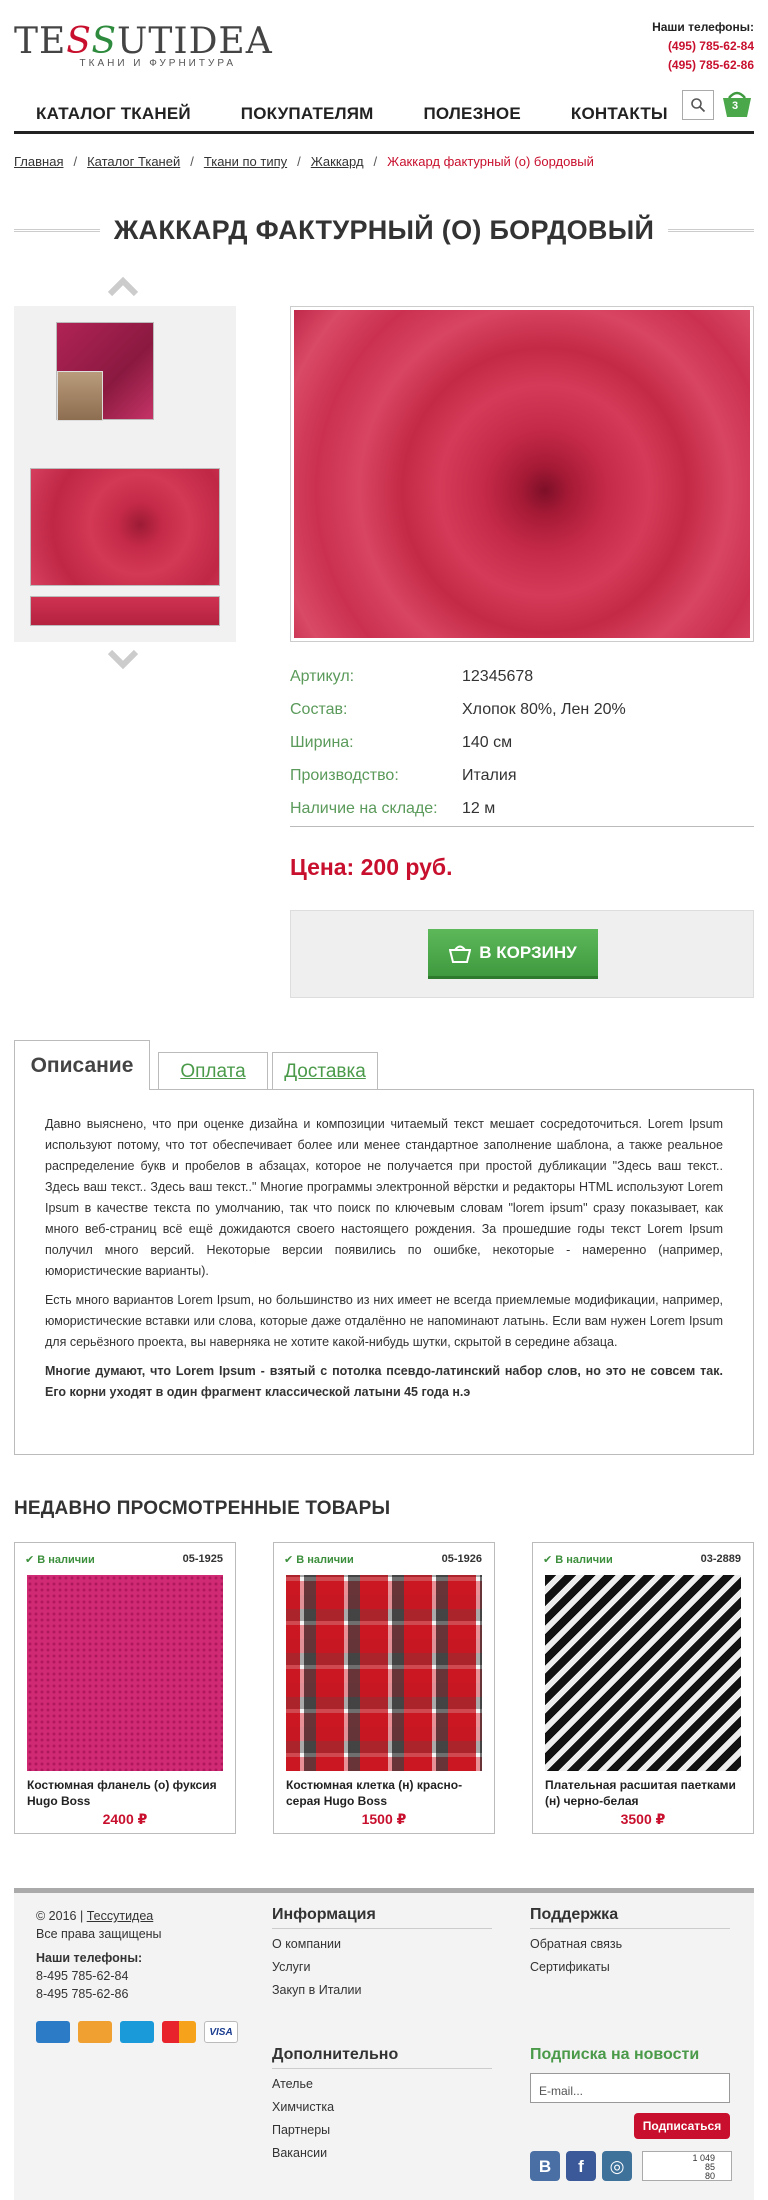 This screenshot has width=768, height=2200. I want to click on copyright: © 2016 |, so click(60, 1916).